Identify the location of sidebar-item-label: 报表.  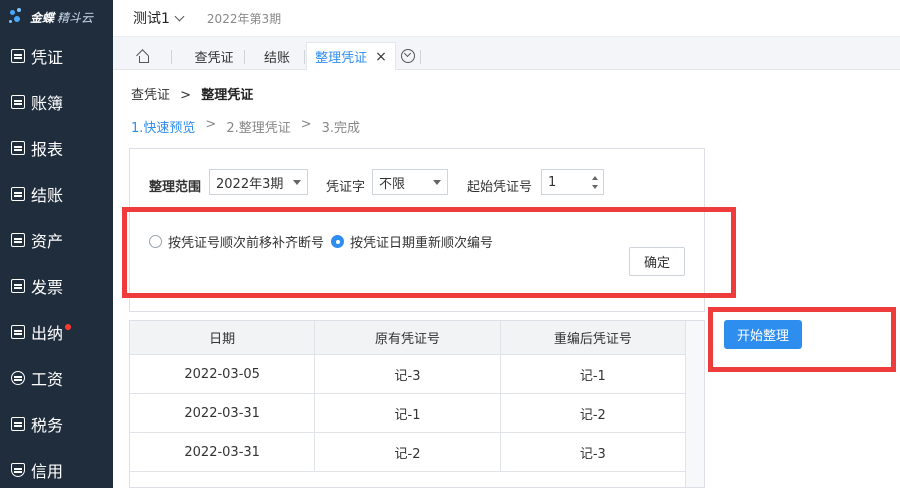
(47, 149).